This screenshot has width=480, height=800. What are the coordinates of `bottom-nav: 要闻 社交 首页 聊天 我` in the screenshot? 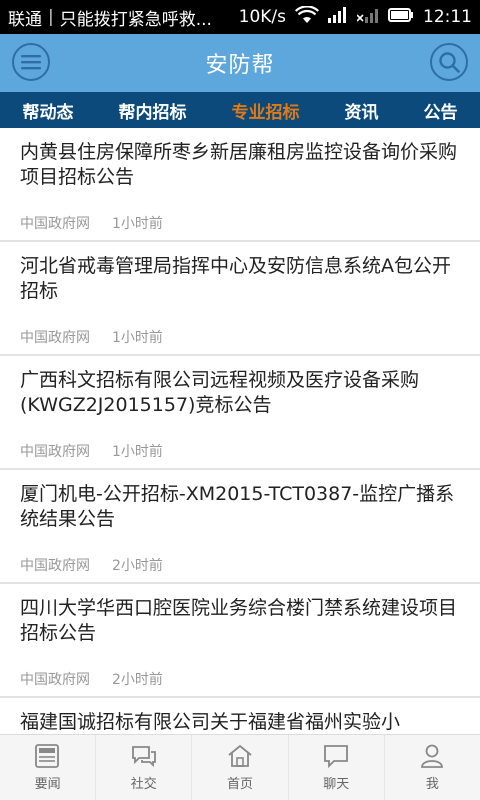 It's located at (240, 767).